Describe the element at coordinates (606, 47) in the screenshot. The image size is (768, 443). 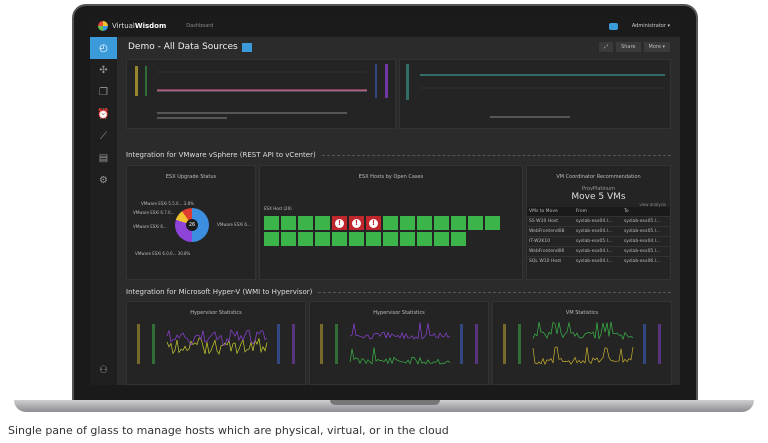
I see `fullscreen-button: ⤢` at that location.